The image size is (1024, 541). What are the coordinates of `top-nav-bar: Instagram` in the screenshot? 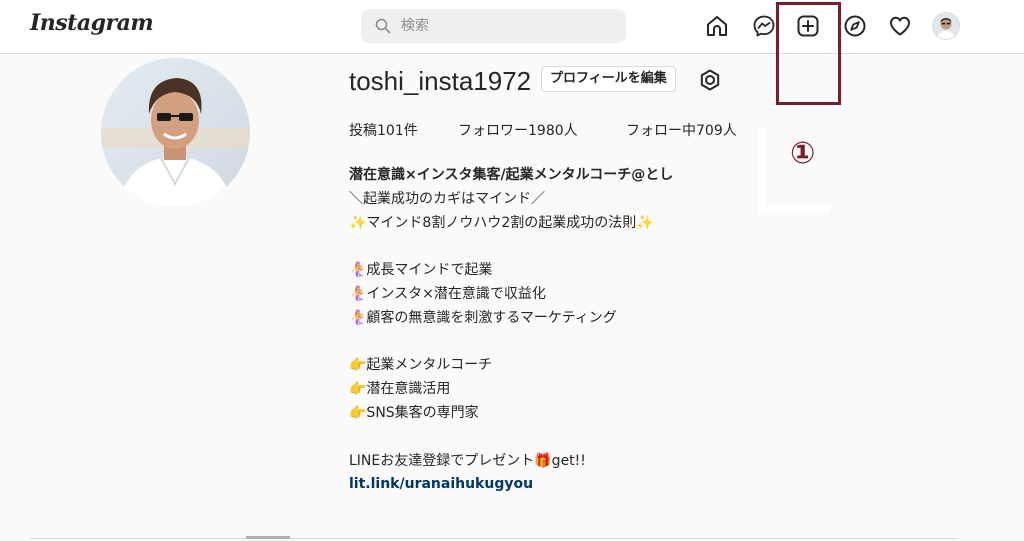 It's located at (512, 27).